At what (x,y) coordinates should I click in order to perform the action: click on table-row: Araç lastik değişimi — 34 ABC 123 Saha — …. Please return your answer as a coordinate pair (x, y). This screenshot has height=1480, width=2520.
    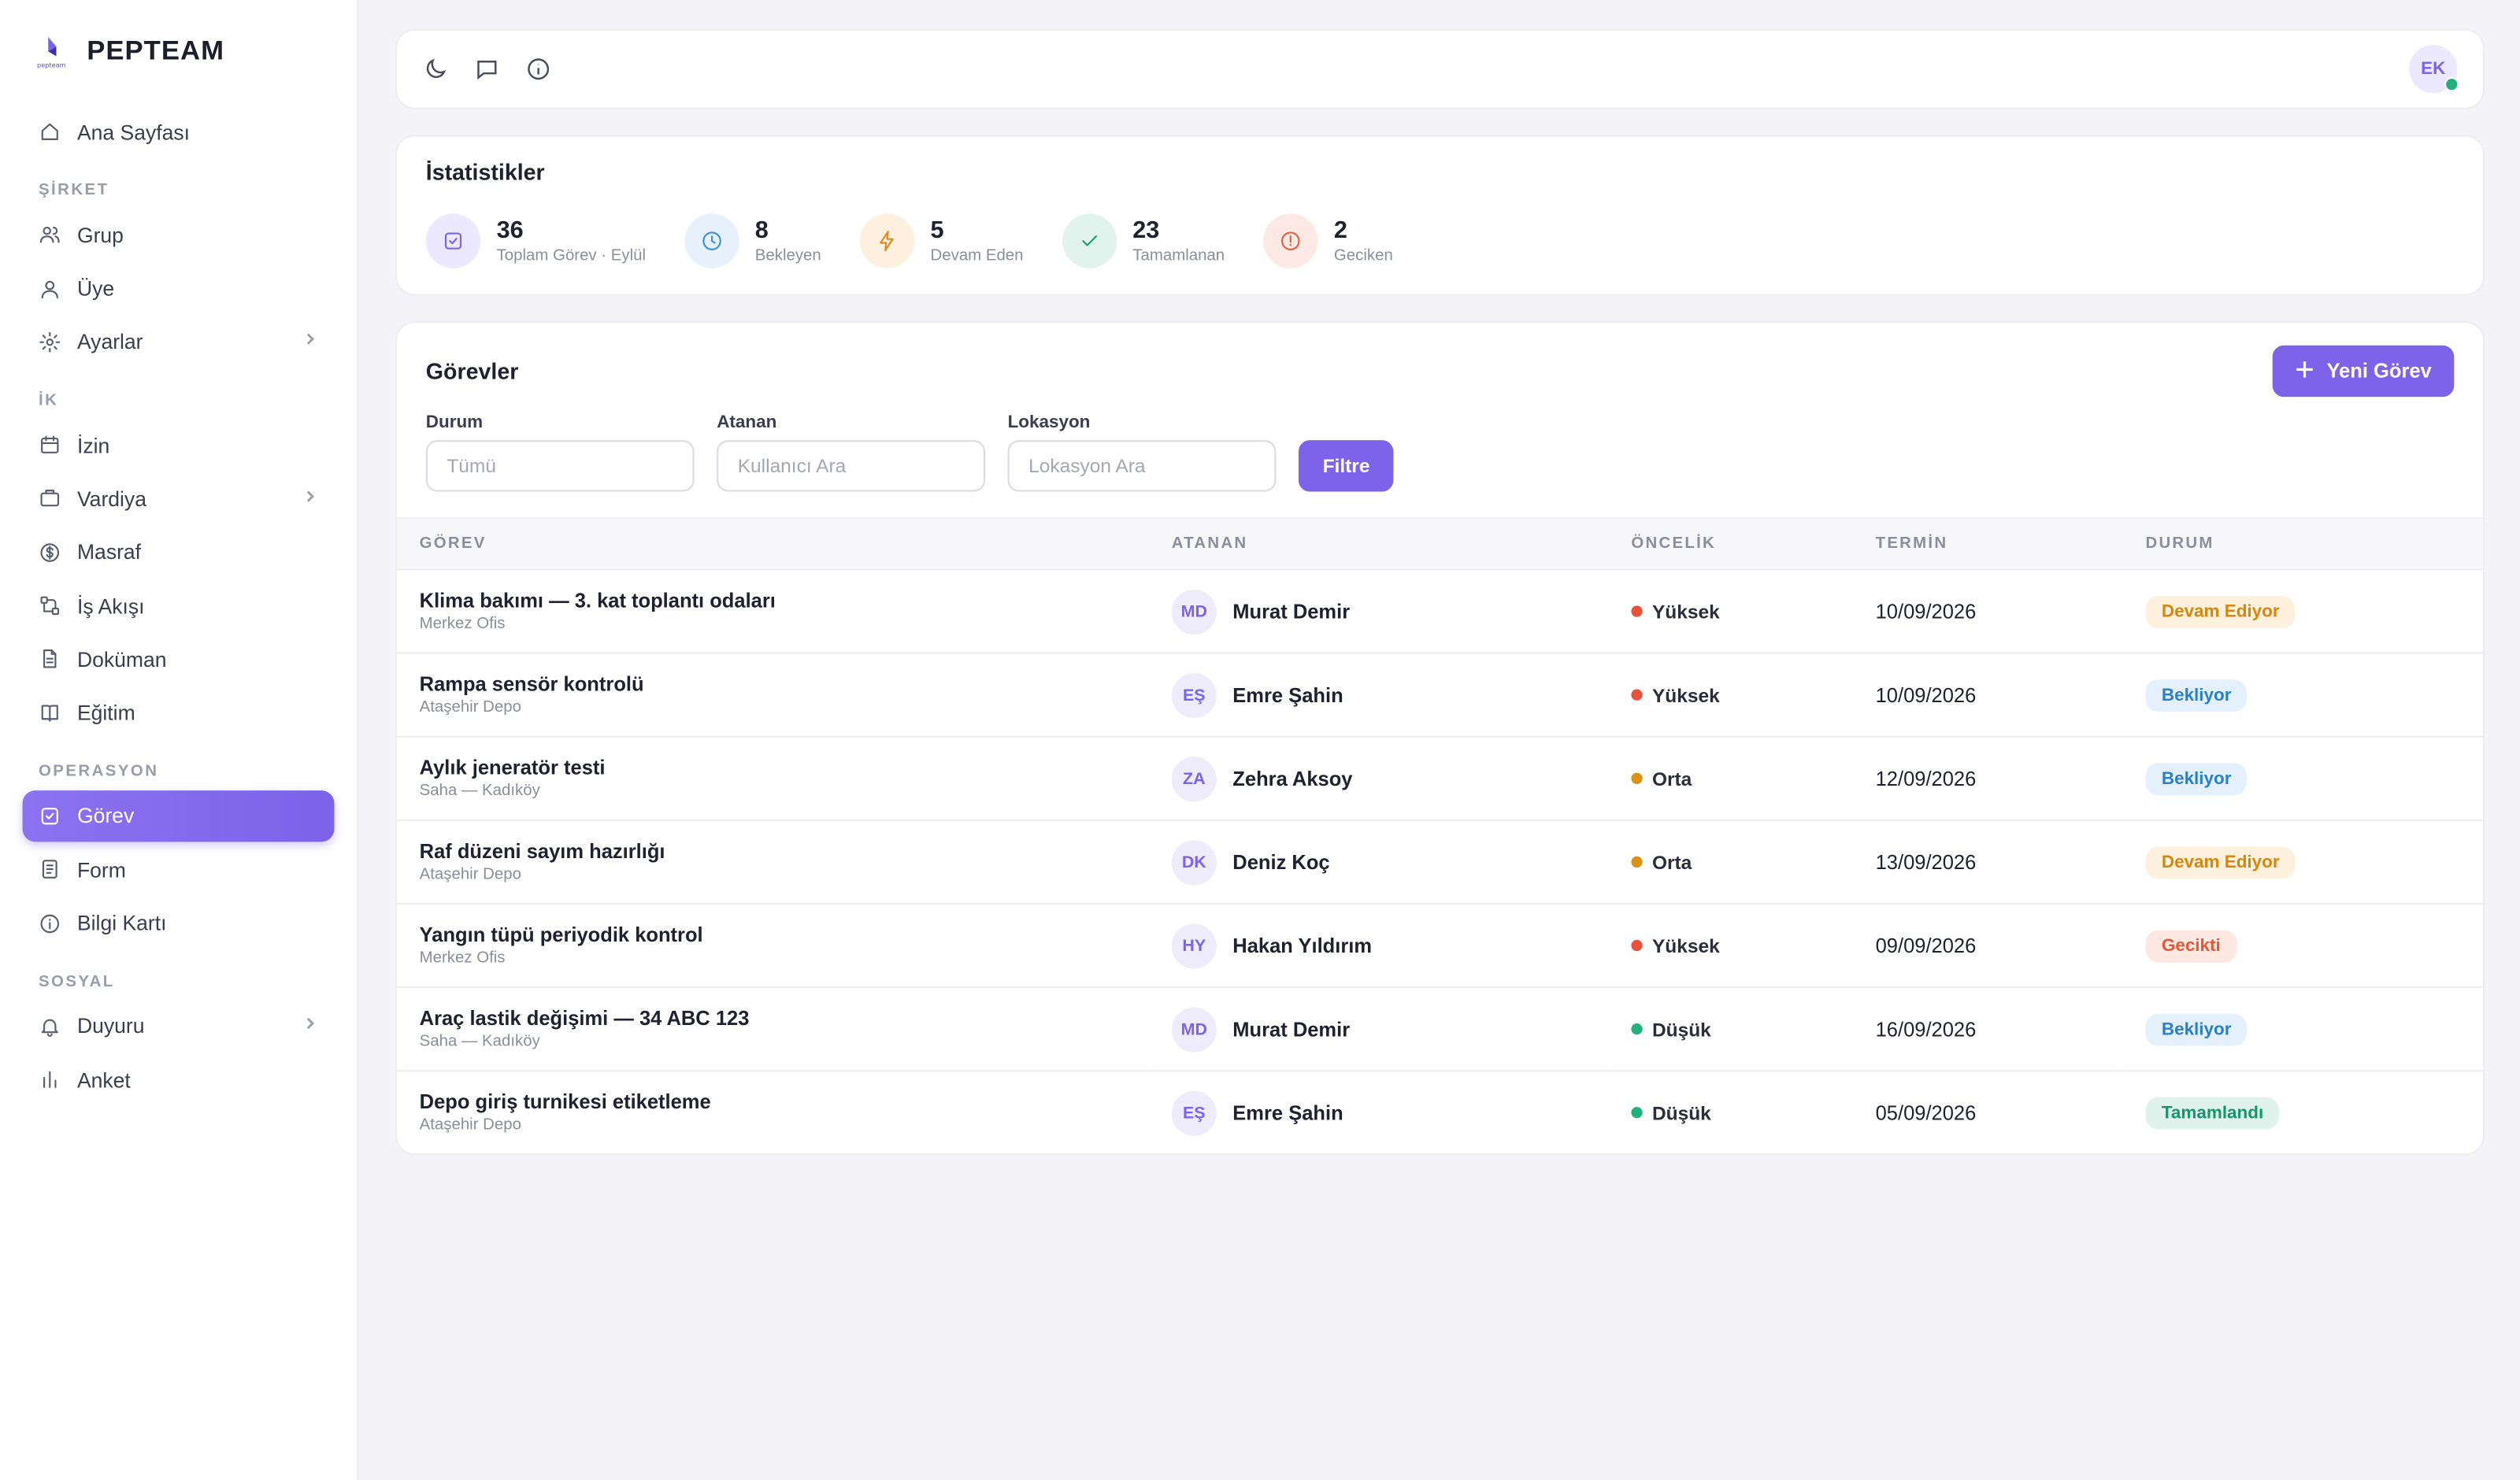
    Looking at the image, I should click on (1440, 1029).